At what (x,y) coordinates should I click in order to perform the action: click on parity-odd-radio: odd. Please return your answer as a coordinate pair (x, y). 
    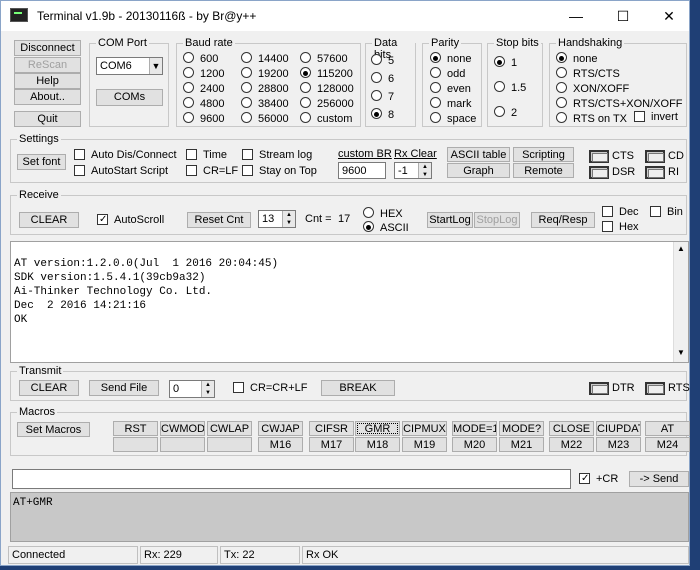
    Looking at the image, I should click on (447, 74).